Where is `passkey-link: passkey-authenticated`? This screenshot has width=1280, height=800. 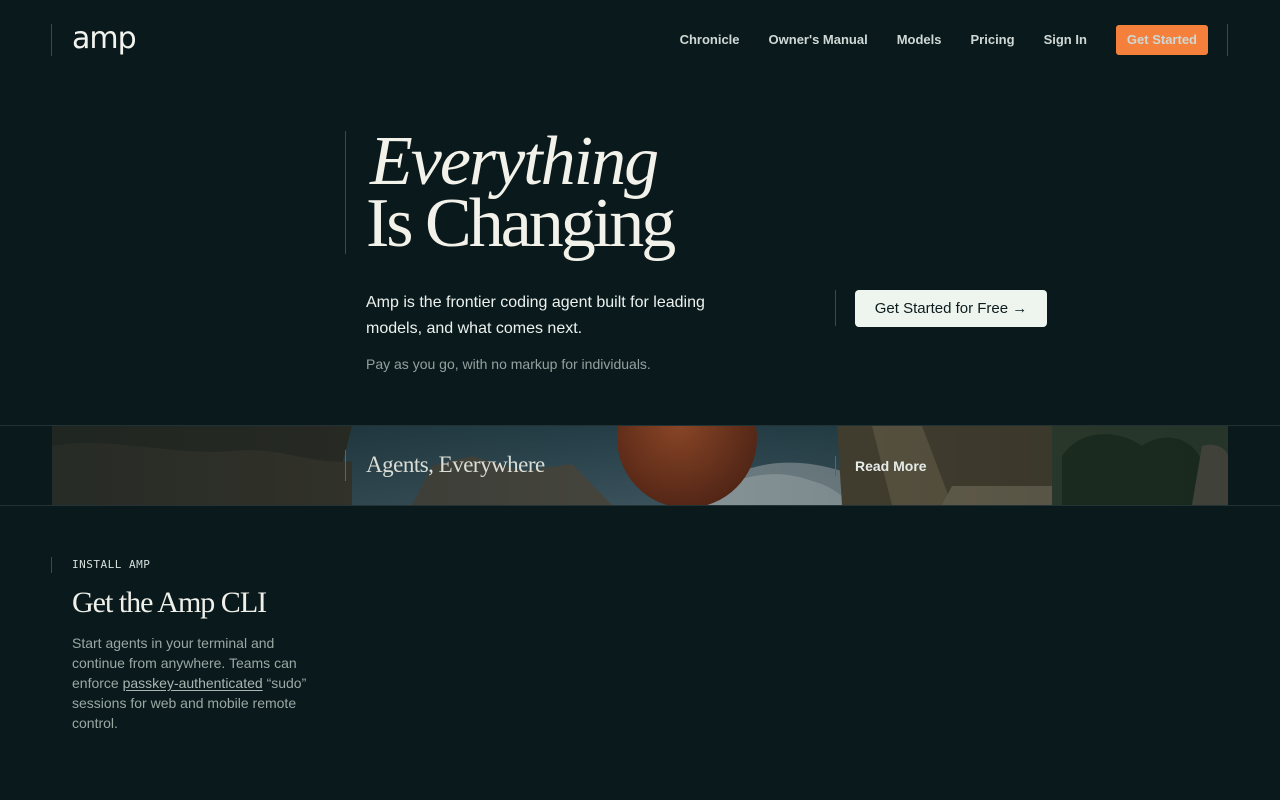
passkey-link: passkey-authenticated is located at coordinates (193, 683).